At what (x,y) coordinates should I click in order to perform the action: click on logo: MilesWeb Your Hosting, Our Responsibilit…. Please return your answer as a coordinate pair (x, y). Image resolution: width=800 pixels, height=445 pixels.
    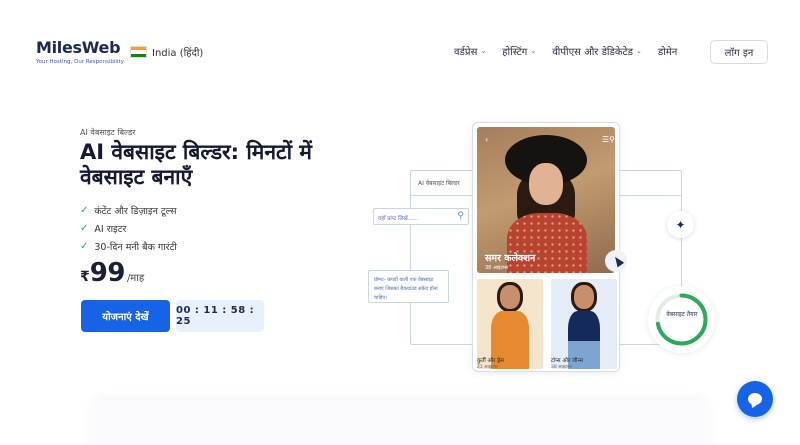
    Looking at the image, I should click on (80, 51).